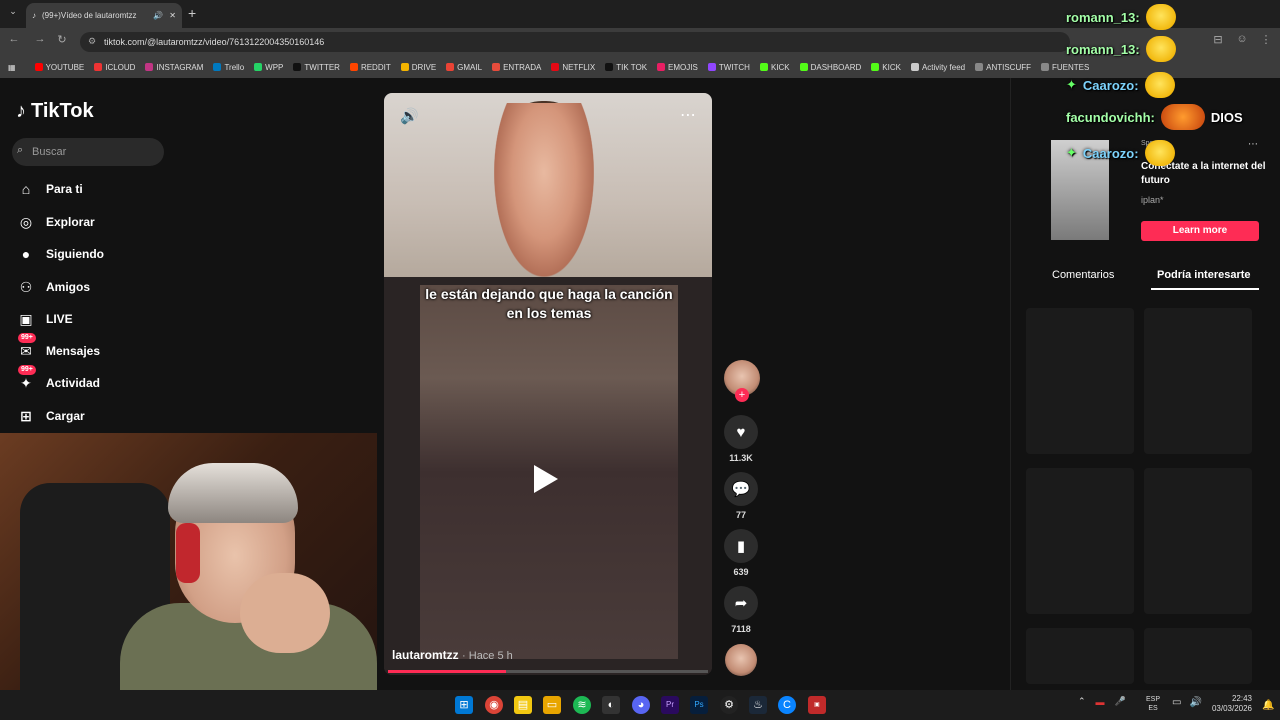  What do you see at coordinates (1082, 701) in the screenshot?
I see `chevron-up-icon: ⌃` at bounding box center [1082, 701].